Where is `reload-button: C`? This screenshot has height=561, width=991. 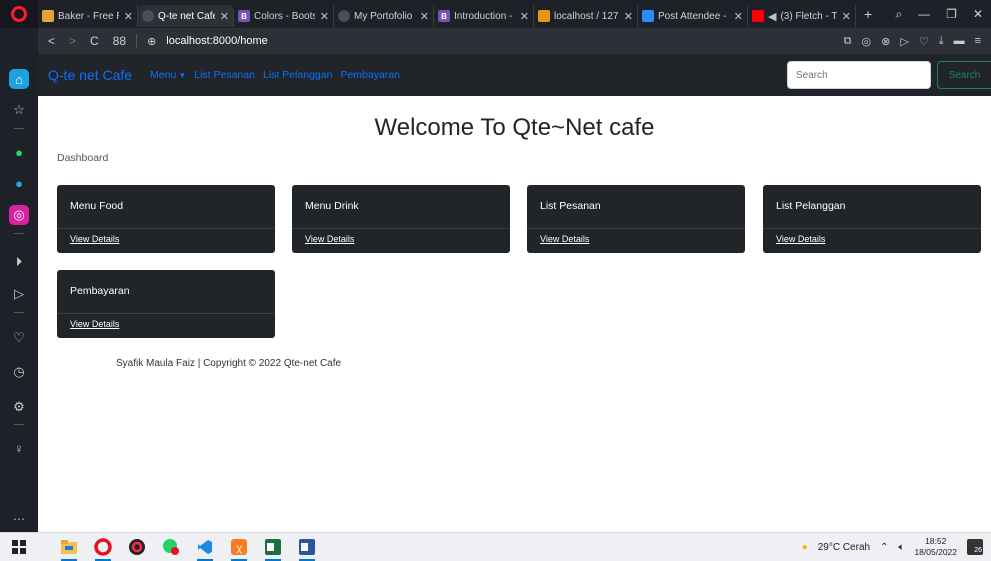 reload-button: C is located at coordinates (94, 41).